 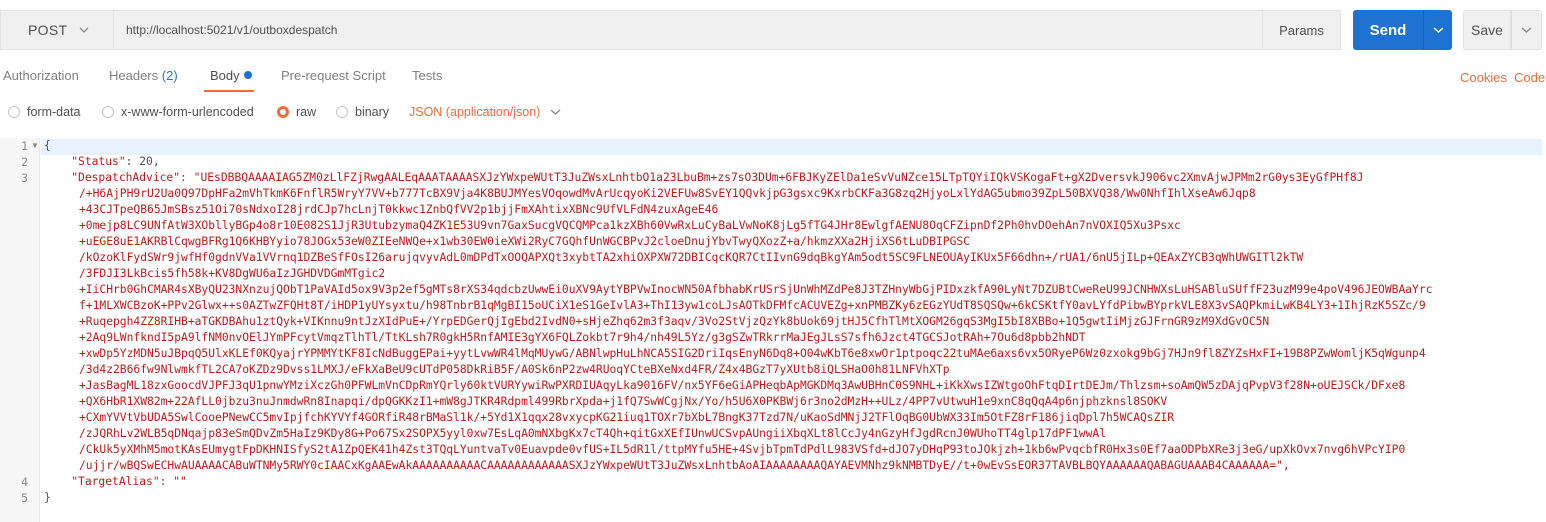 I want to click on tab-authorization: Authorization, so click(x=41, y=75).